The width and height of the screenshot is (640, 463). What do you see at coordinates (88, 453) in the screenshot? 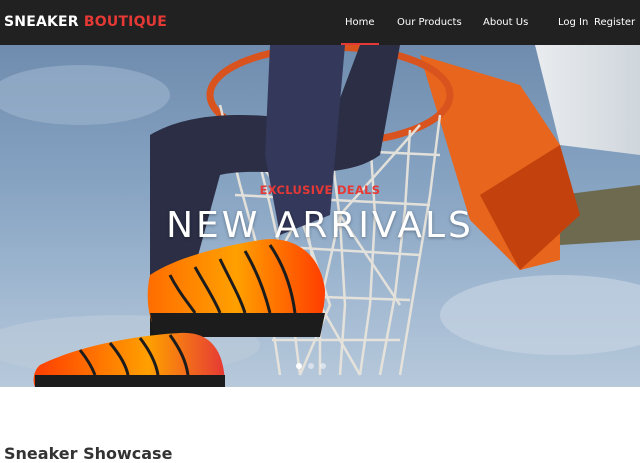
I see `section-title: Sneaker Showcase` at bounding box center [88, 453].